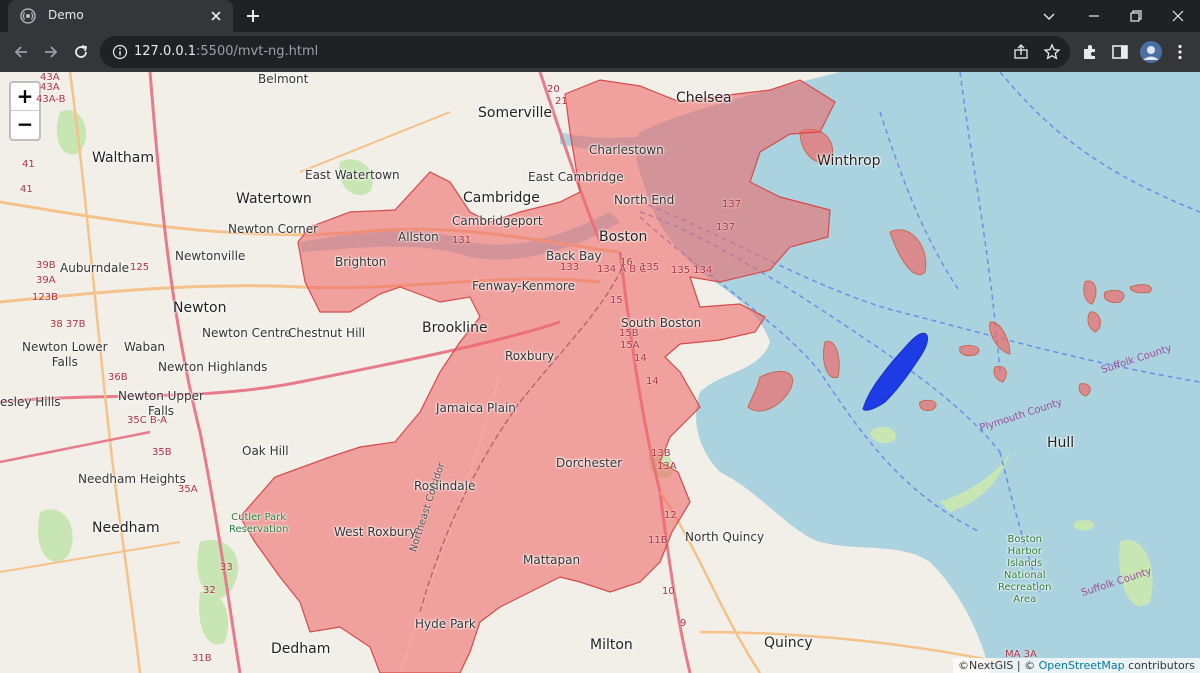  I want to click on route-label: 35A, so click(188, 489).